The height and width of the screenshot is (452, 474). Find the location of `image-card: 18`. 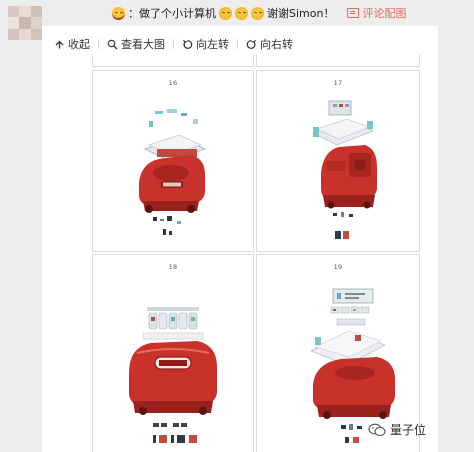

image-card: 18 is located at coordinates (173, 353).